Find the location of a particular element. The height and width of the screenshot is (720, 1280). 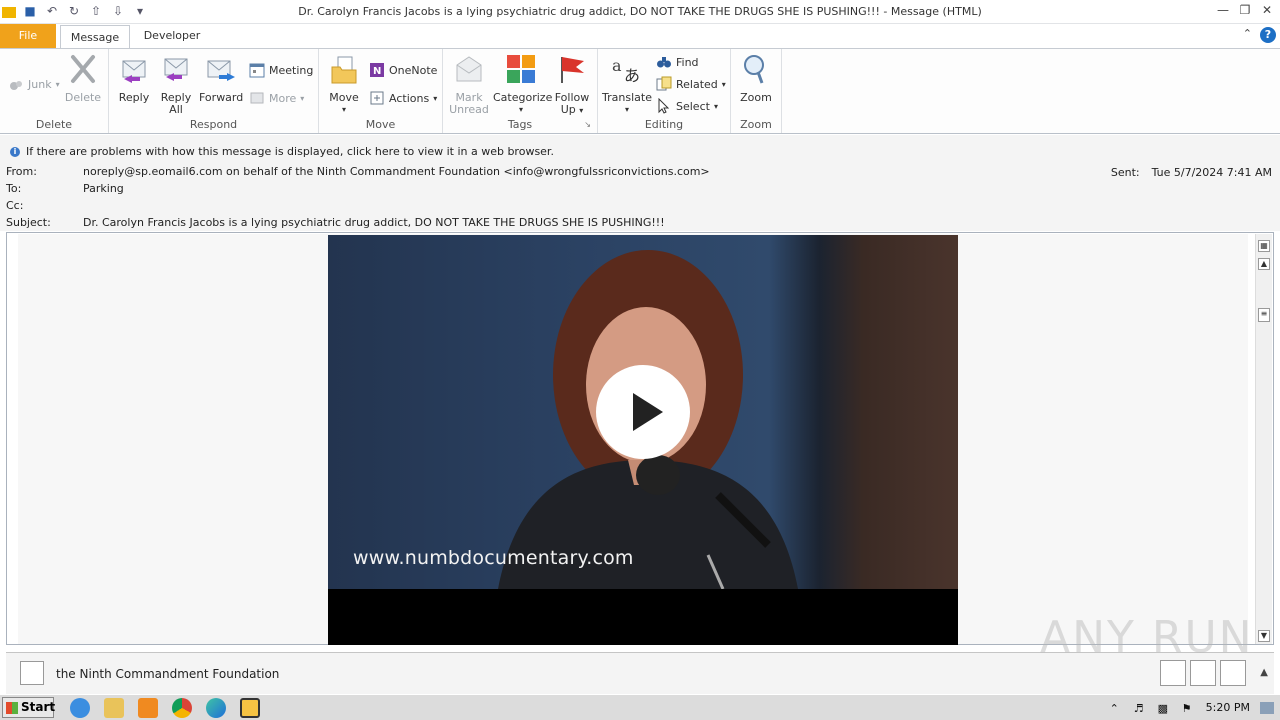

group-move: Move ▾ N OneNote Actions ▾ Move is located at coordinates (381, 91).